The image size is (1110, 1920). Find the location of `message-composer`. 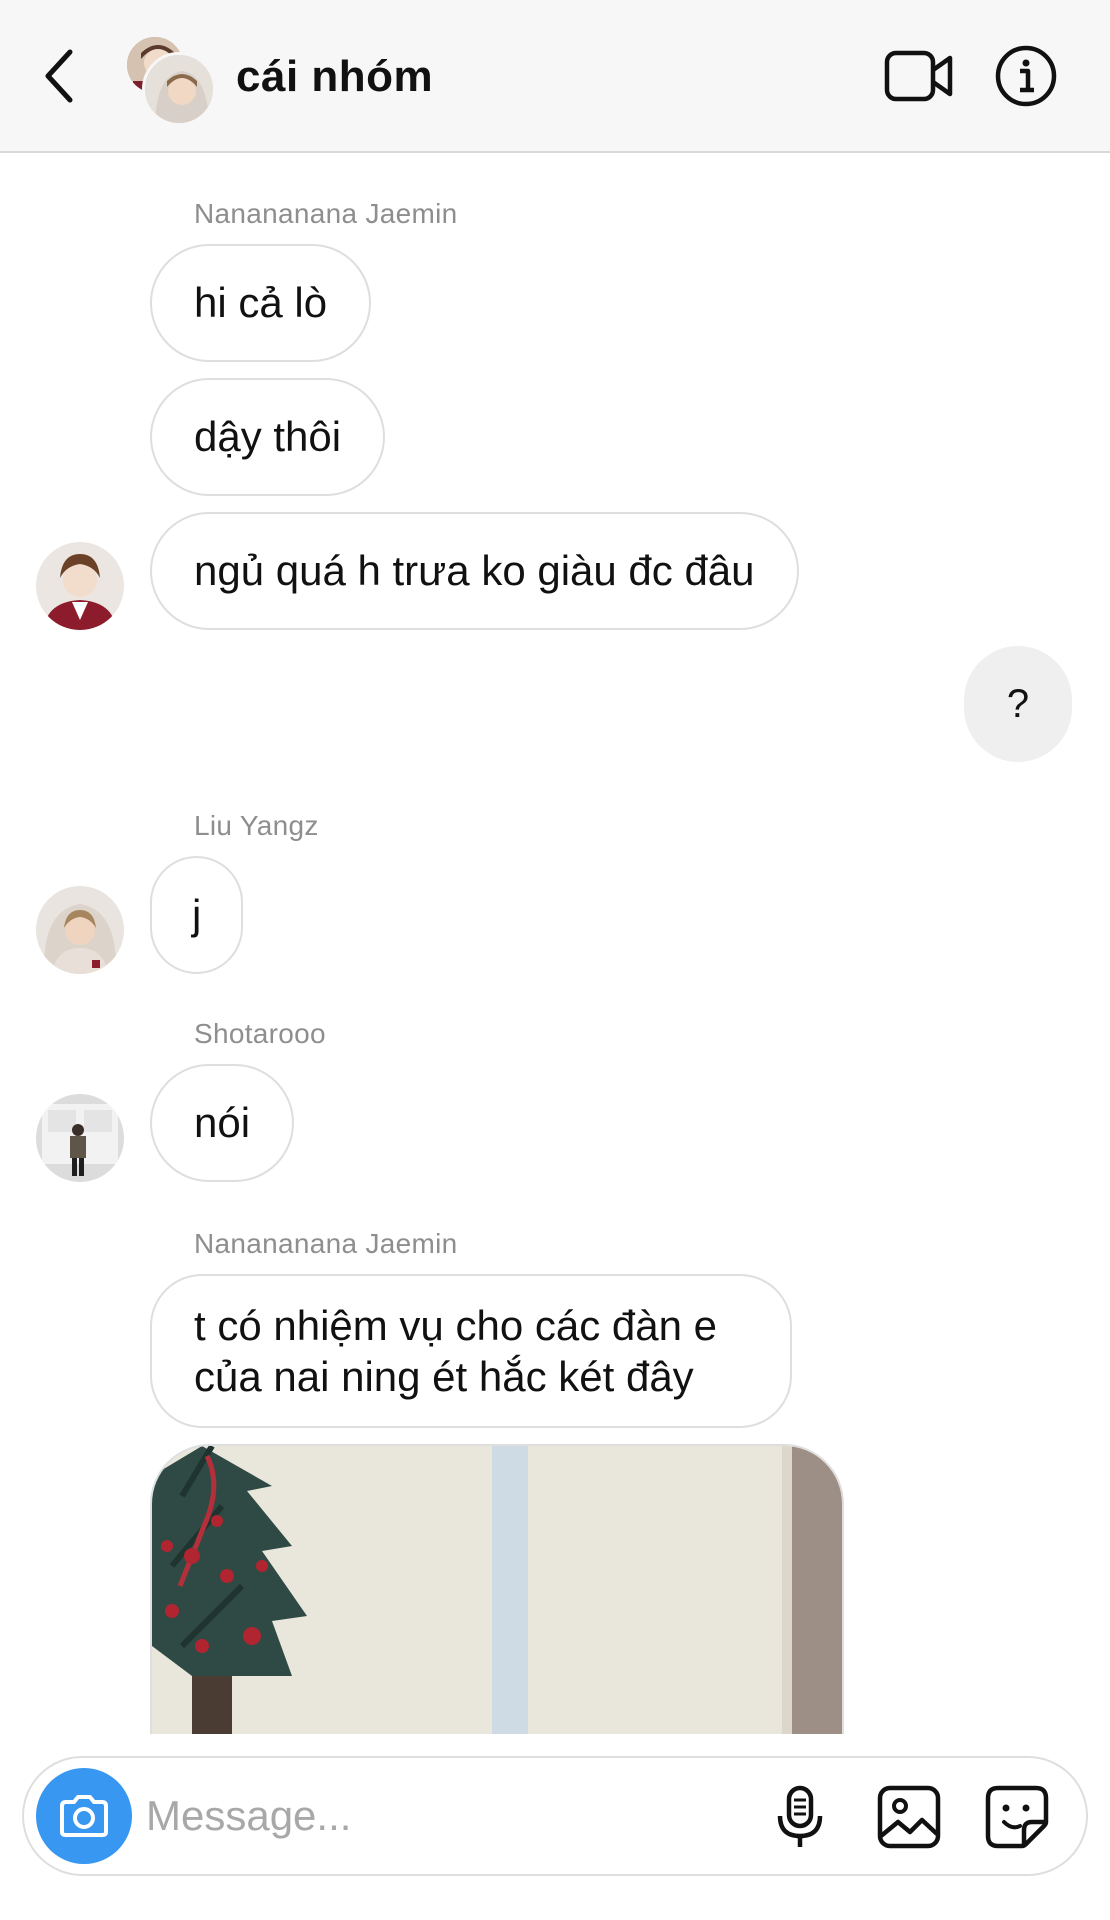

message-composer is located at coordinates (555, 1816).